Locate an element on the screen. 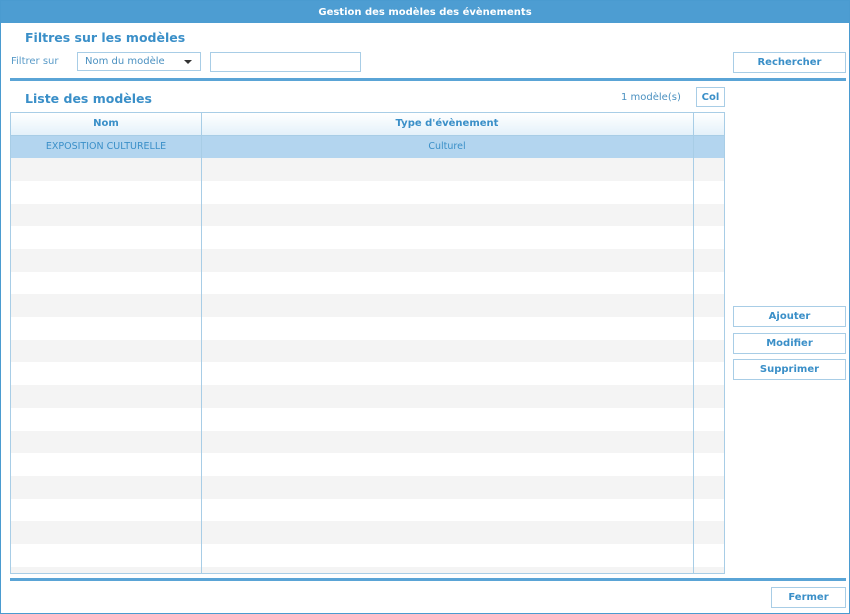 The image size is (850, 614). close-button: Fermer is located at coordinates (808, 597).